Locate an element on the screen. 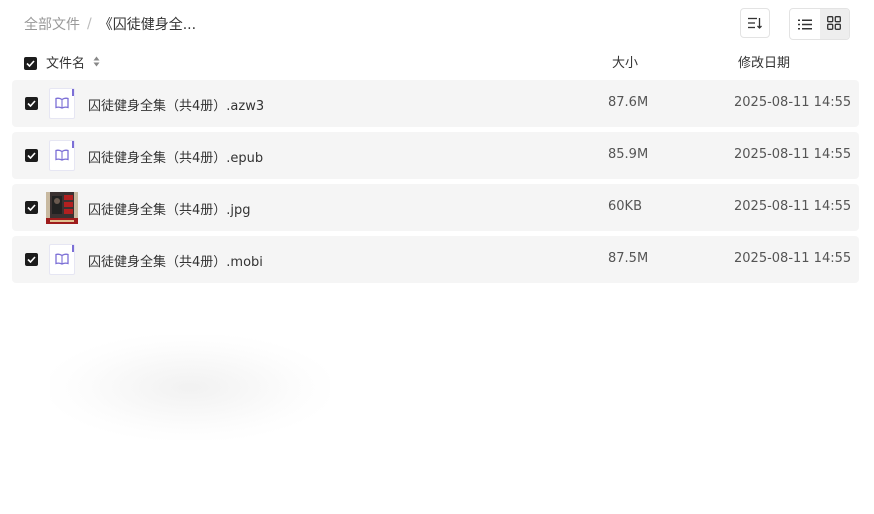  list-view-icon is located at coordinates (804, 24).